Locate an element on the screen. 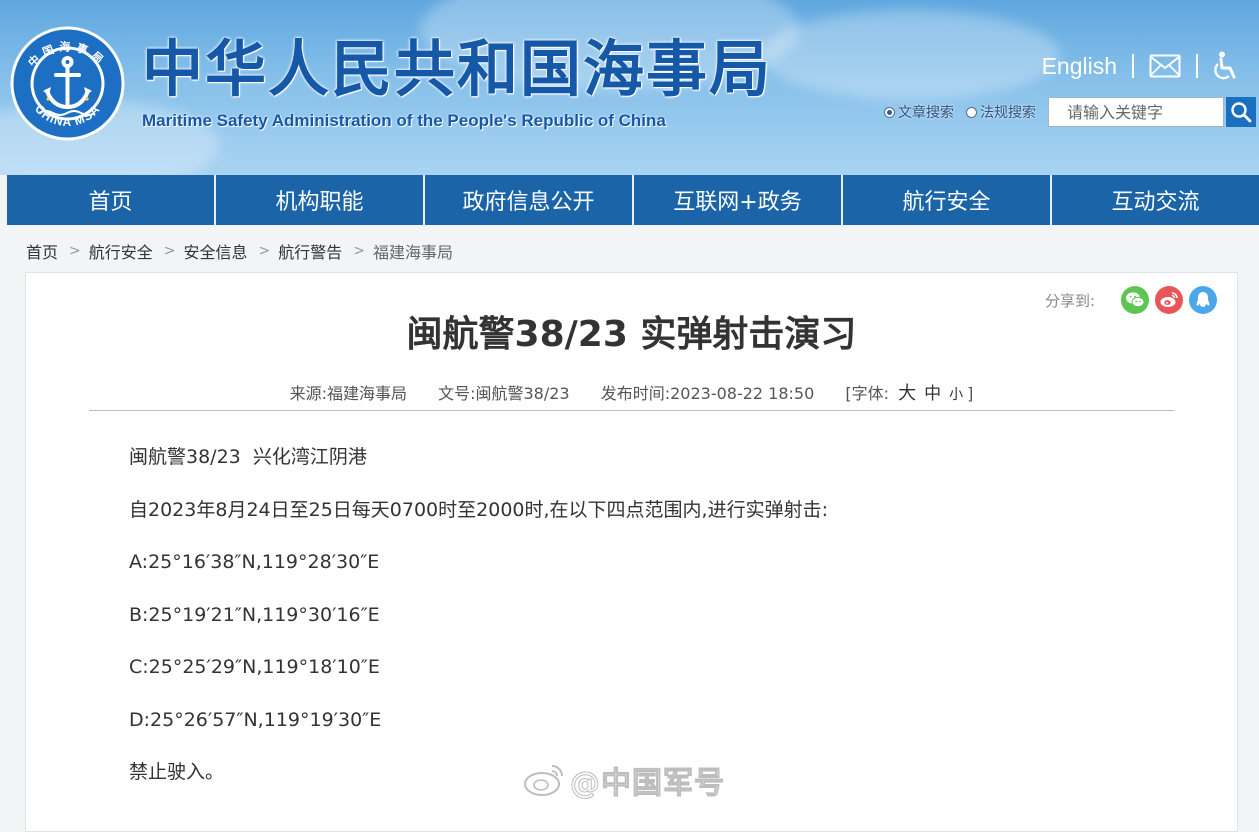  main-nav: 首页 机构职能 政府信息公开 互联网+政务 航行安全 互动交流 is located at coordinates (633, 200).